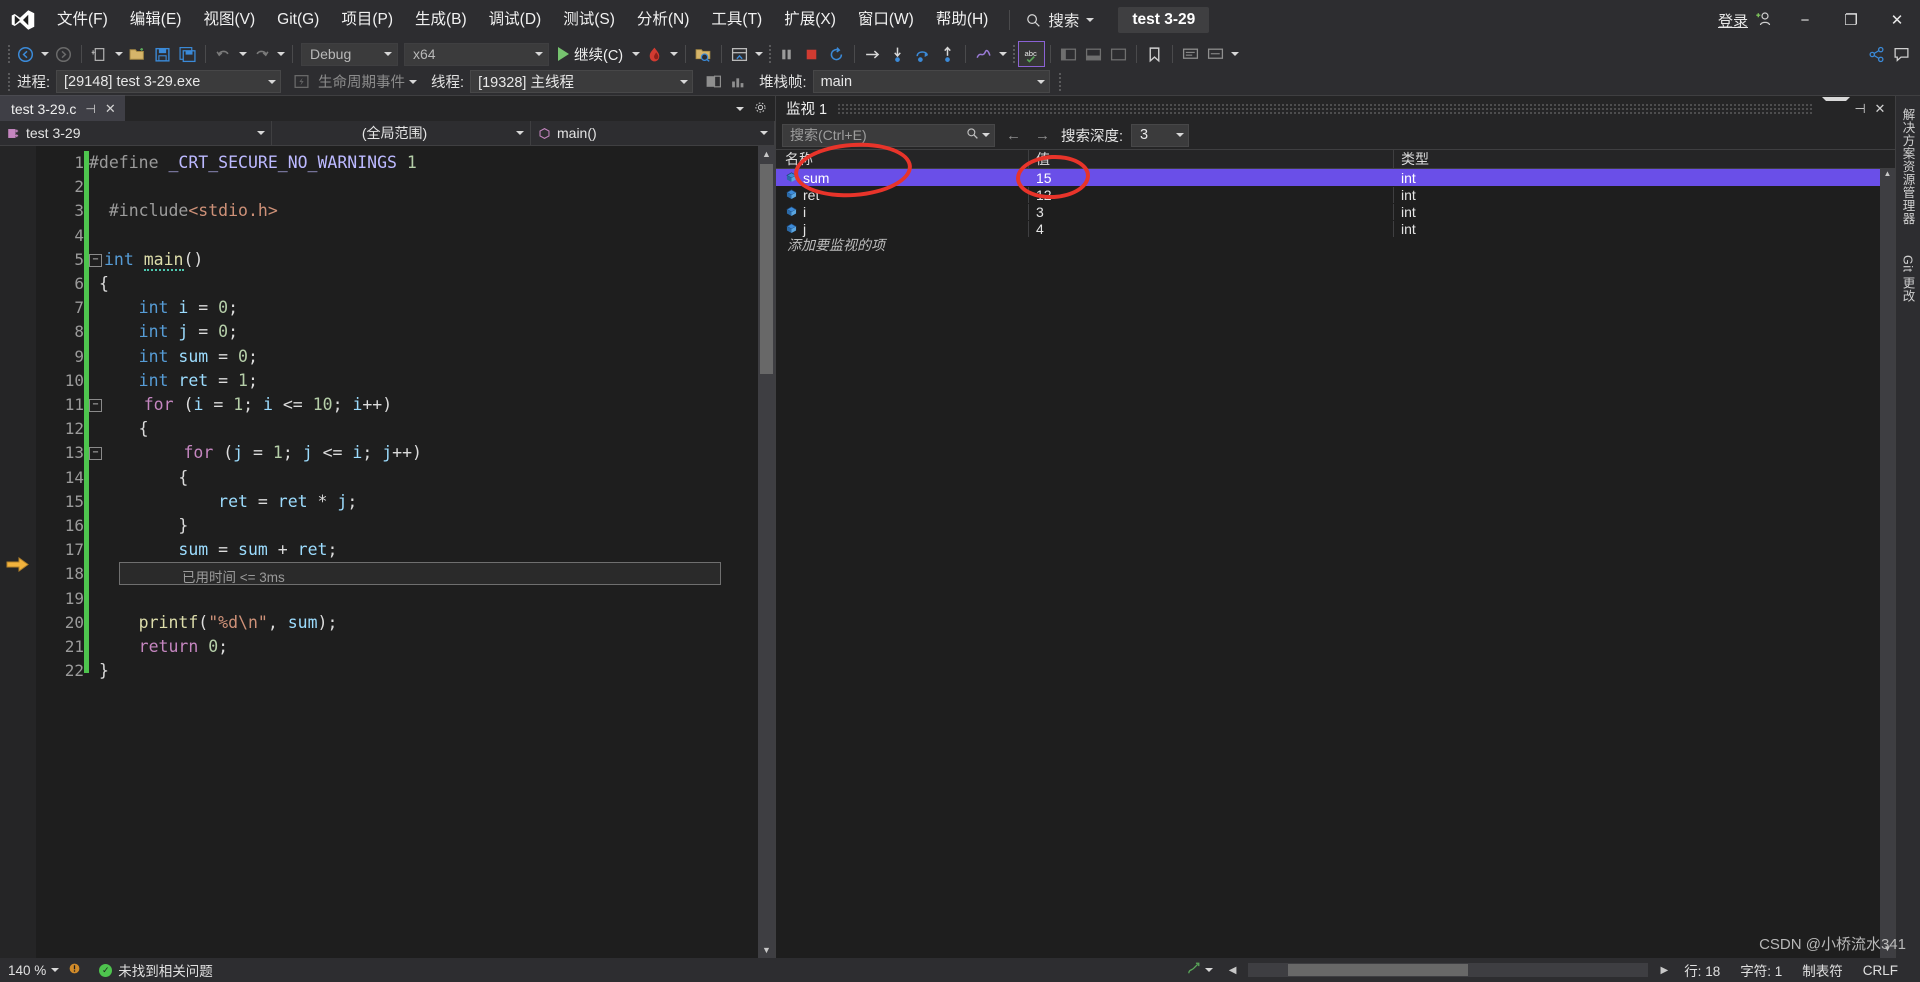 Image resolution: width=1920 pixels, height=982 pixels. What do you see at coordinates (1068, 54) in the screenshot?
I see `toggle-panel-1-icon` at bounding box center [1068, 54].